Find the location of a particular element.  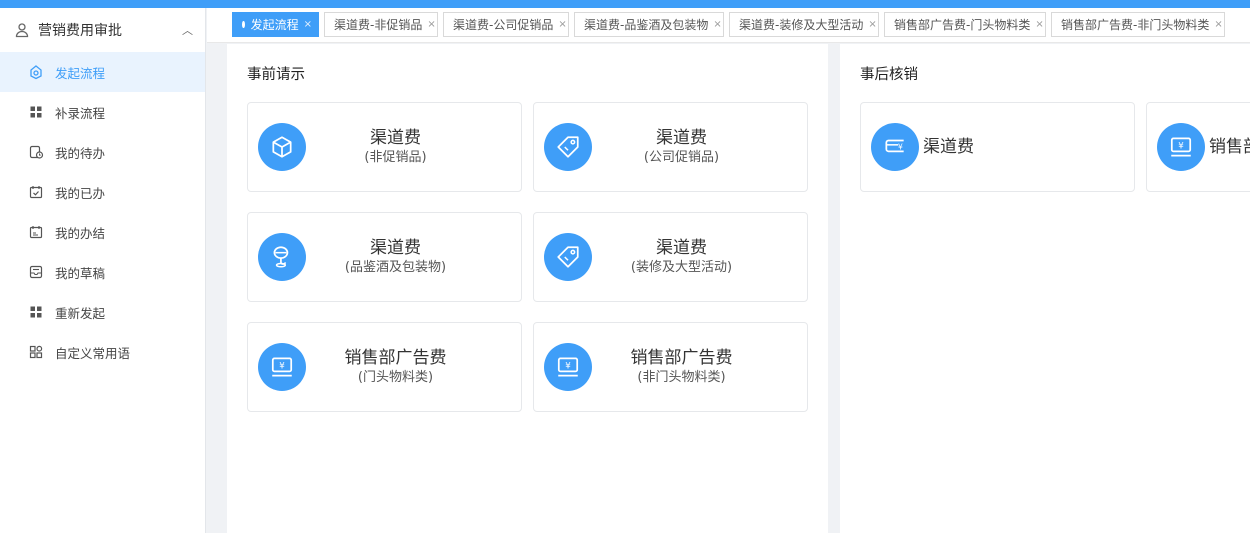

sidebar-item-my-finished: 我的办结 is located at coordinates (102, 232).